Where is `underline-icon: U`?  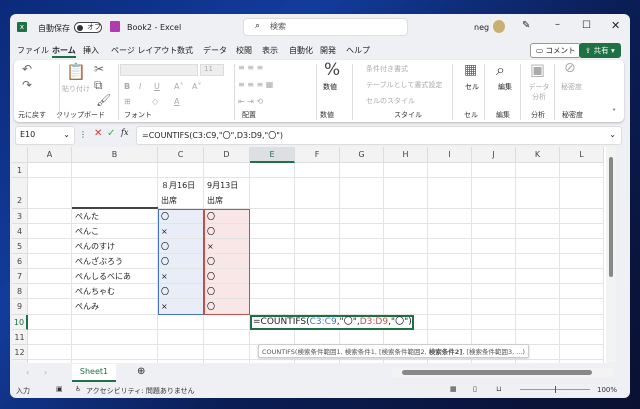 underline-icon: U is located at coordinates (157, 86).